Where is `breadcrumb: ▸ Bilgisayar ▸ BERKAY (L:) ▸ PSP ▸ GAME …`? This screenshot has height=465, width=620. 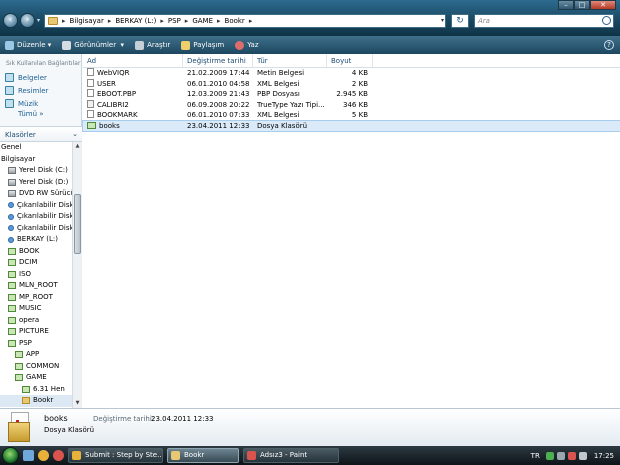 breadcrumb: ▸ Bilgisayar ▸ BERKAY (L:) ▸ PSP ▸ GAME … is located at coordinates (245, 21).